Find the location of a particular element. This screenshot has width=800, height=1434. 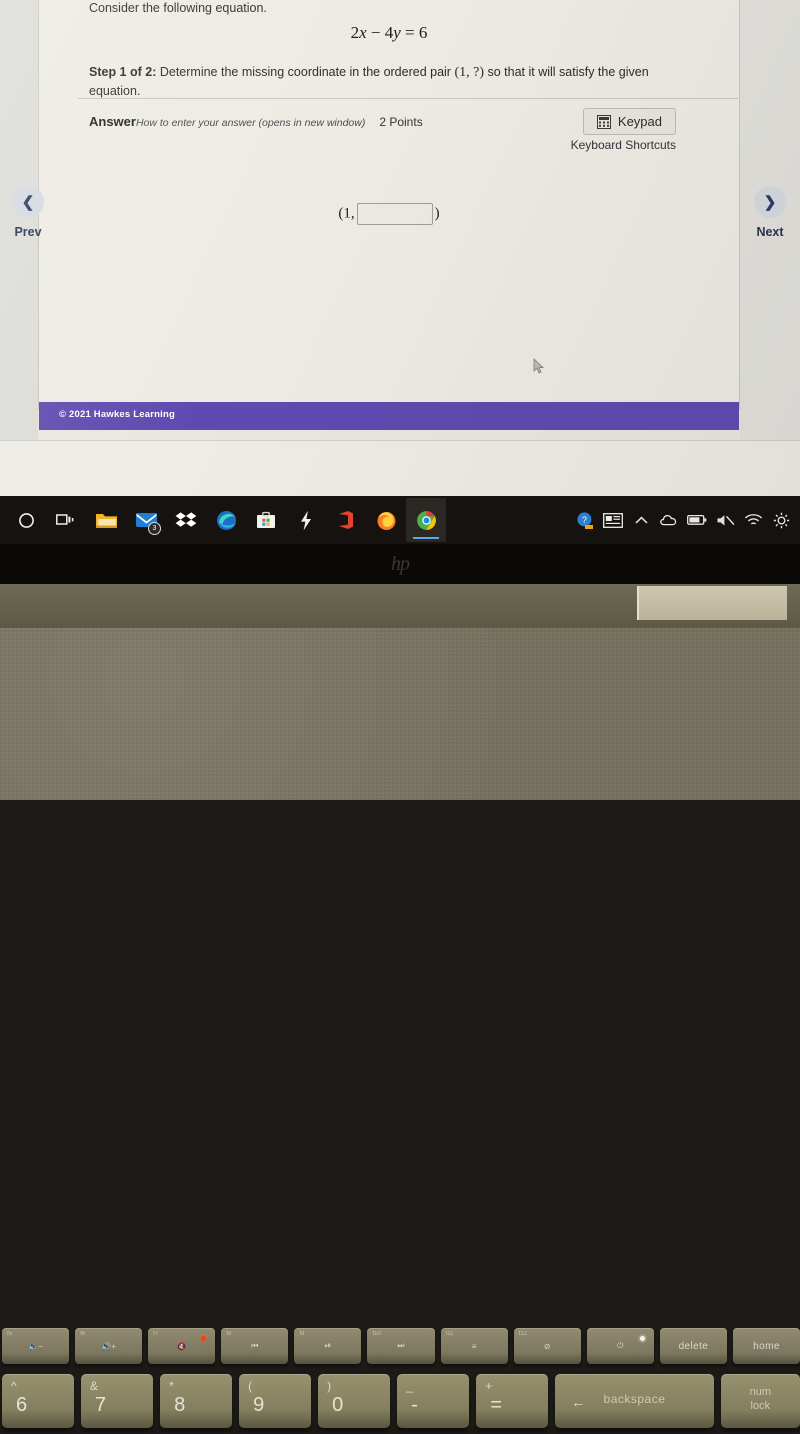

wifi-icon is located at coordinates (753, 520).